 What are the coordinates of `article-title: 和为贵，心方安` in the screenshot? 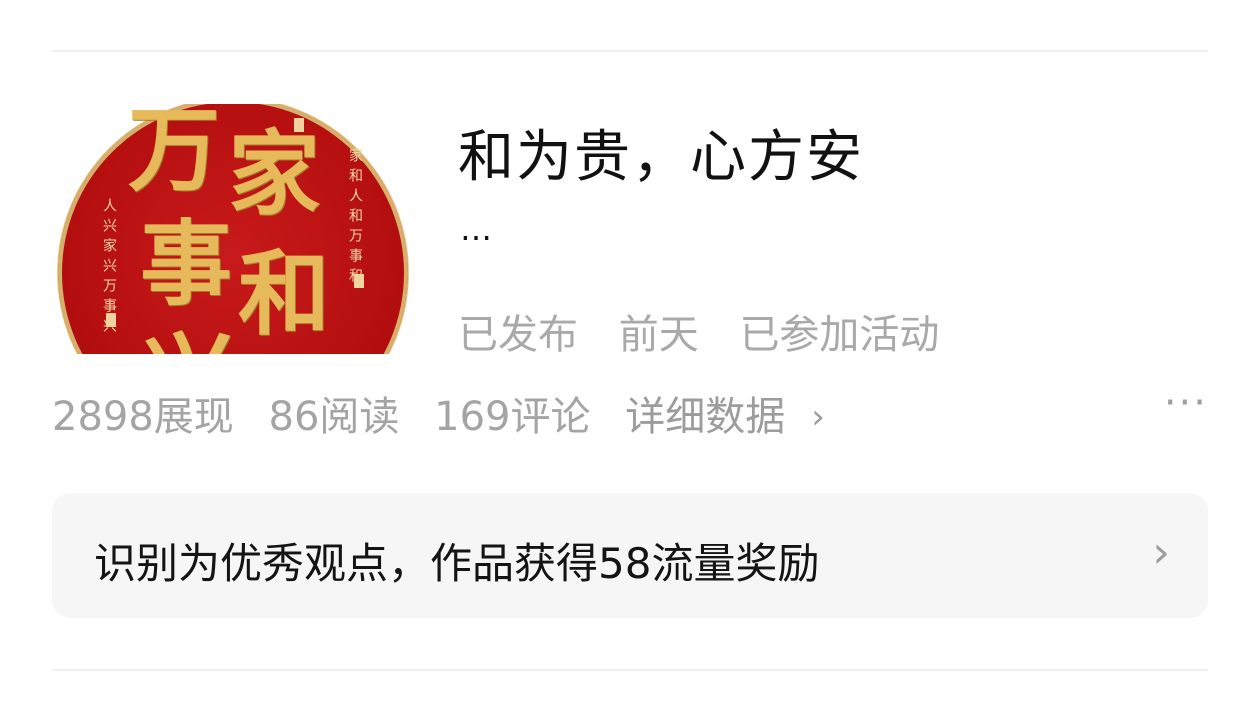 It's located at (661, 152).